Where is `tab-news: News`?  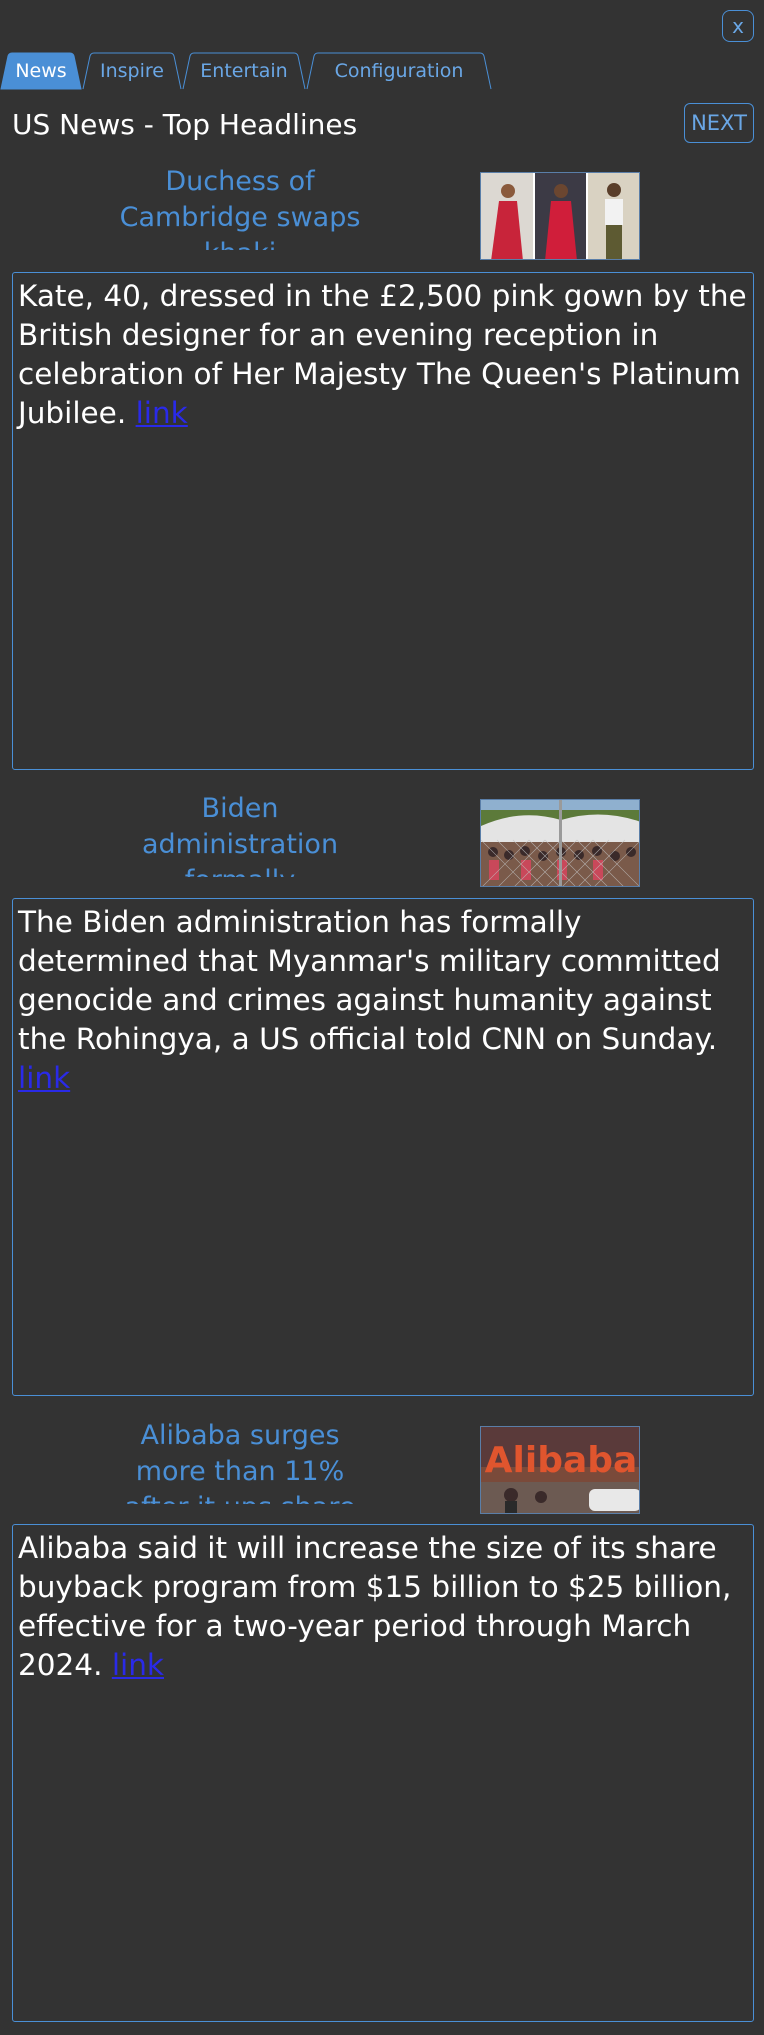
tab-news: News is located at coordinates (41, 71).